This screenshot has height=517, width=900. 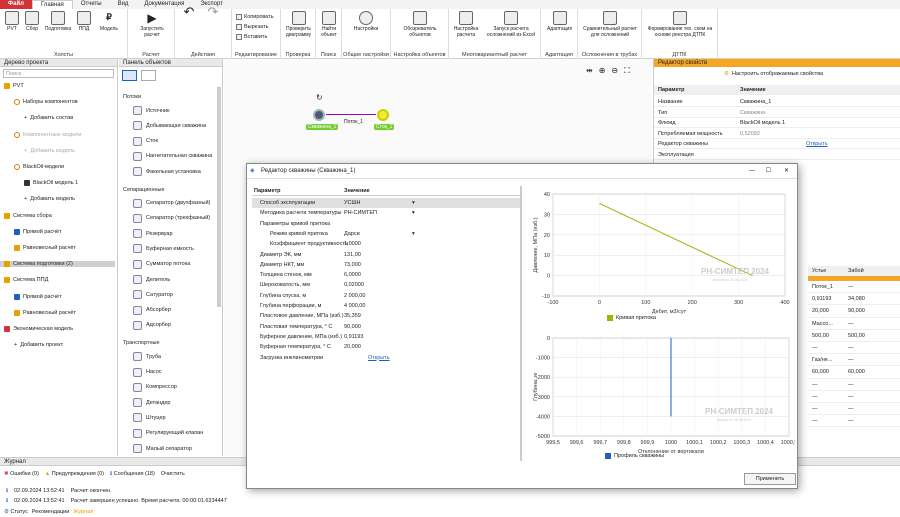 What do you see at coordinates (386, 285) in the screenshot?
I see `param-row: Шероховатость, мм 0,02000` at bounding box center [386, 285].